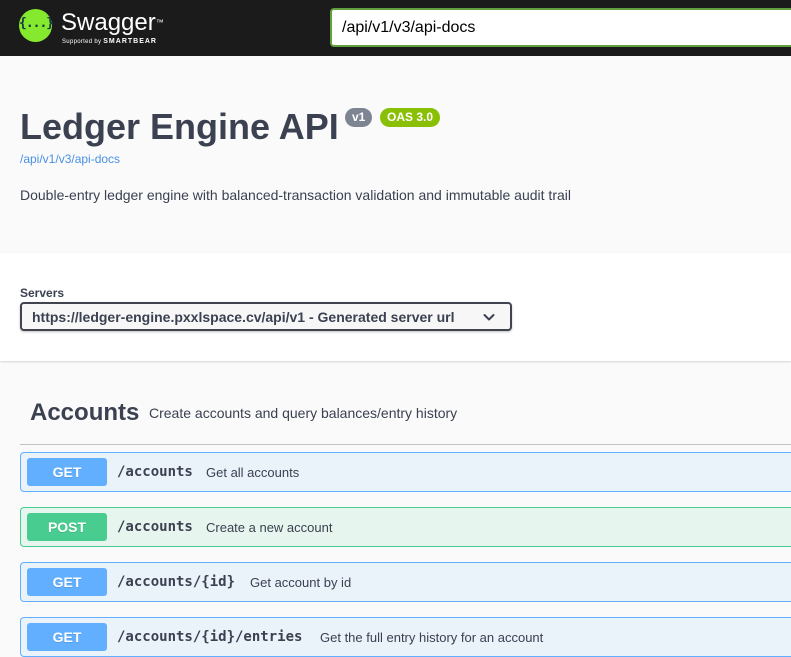 Image resolution: width=791 pixels, height=657 pixels. I want to click on topbar: {...} Swagger™ Supported by SMARTBEAR, so click(395, 28).